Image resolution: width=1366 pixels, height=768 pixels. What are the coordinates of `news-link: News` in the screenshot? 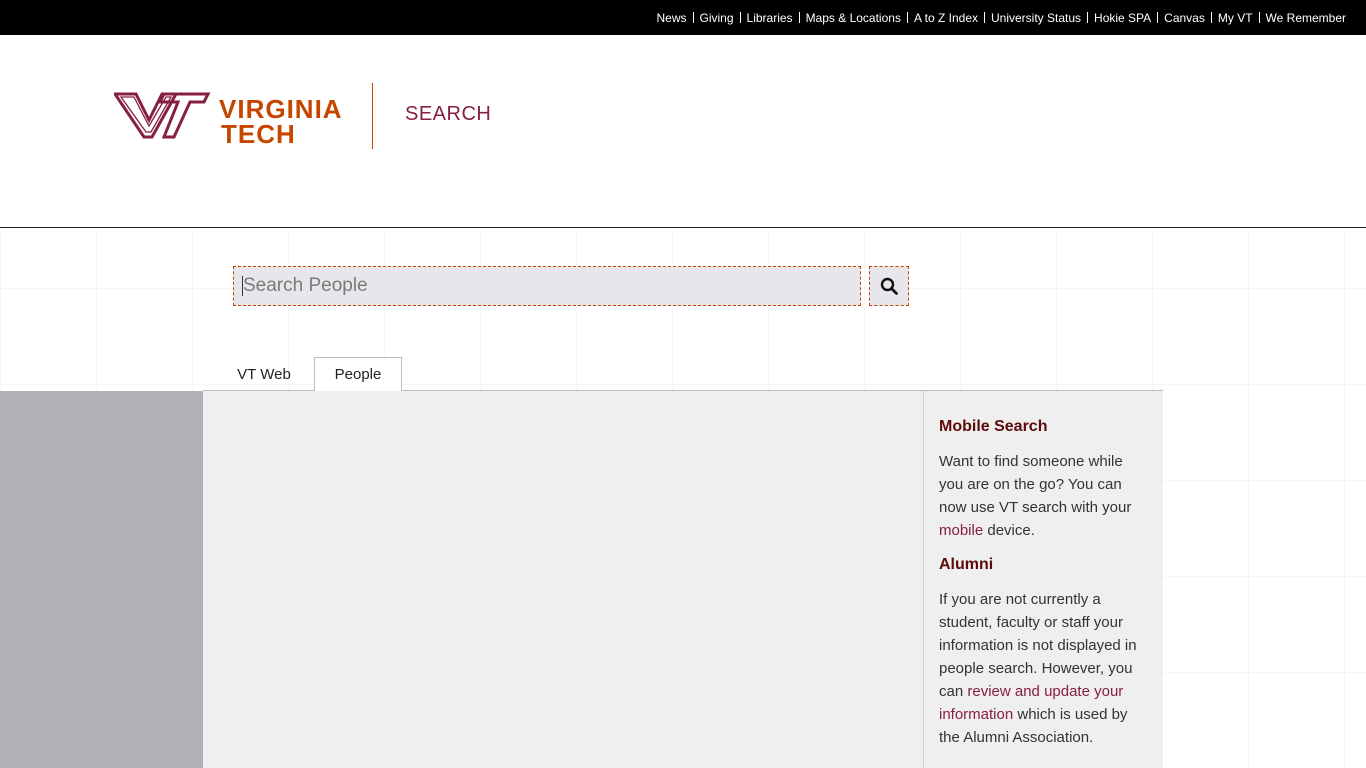 It's located at (672, 18).